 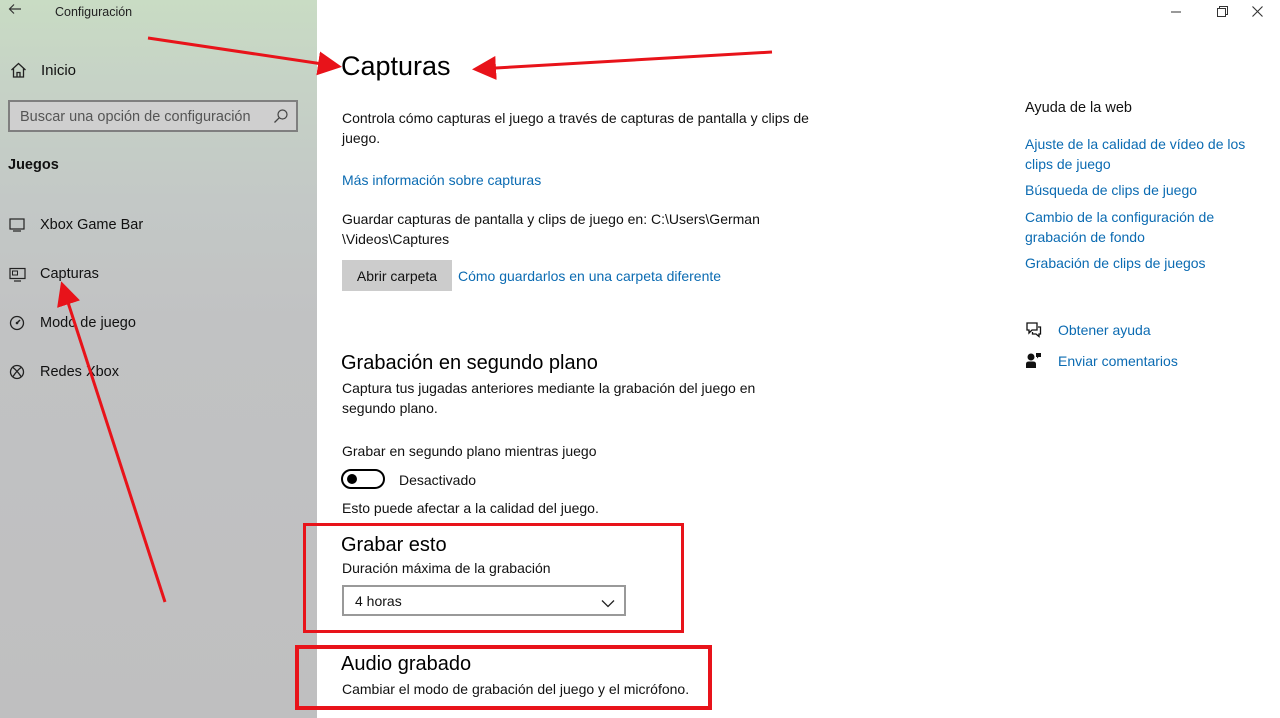 I want to click on sidebar-item-label: Capturas, so click(x=69, y=274).